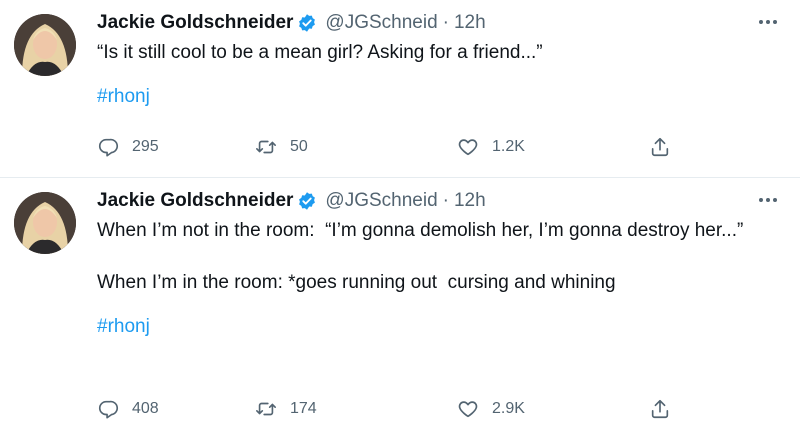  Describe the element at coordinates (299, 146) in the screenshot. I see `retweet-count: 50` at that location.